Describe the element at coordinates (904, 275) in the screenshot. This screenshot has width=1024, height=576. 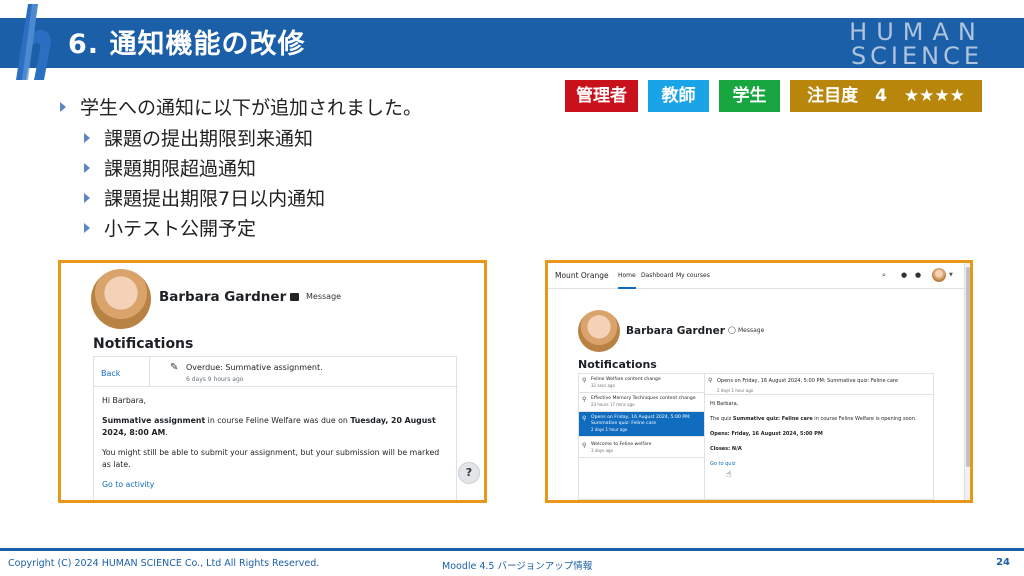
I see `bell-icon: ●` at that location.